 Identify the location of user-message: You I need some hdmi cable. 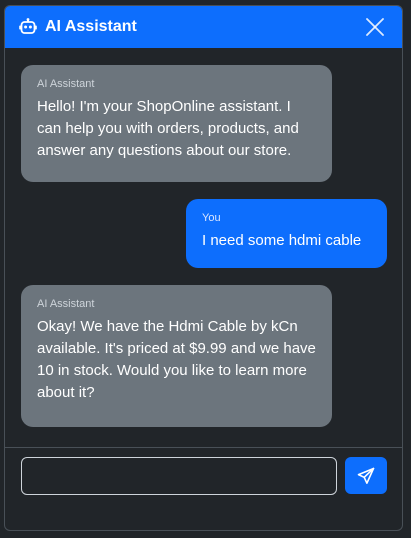
(286, 233).